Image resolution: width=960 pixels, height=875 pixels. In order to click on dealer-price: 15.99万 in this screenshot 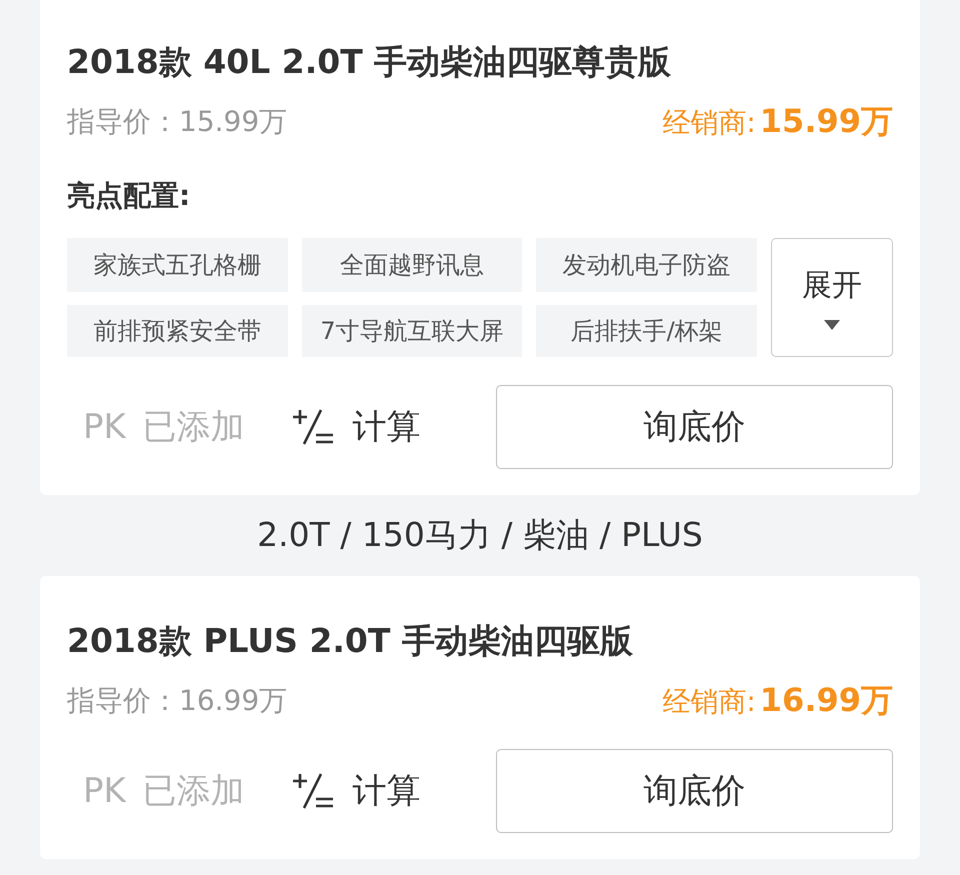, I will do `click(826, 121)`.